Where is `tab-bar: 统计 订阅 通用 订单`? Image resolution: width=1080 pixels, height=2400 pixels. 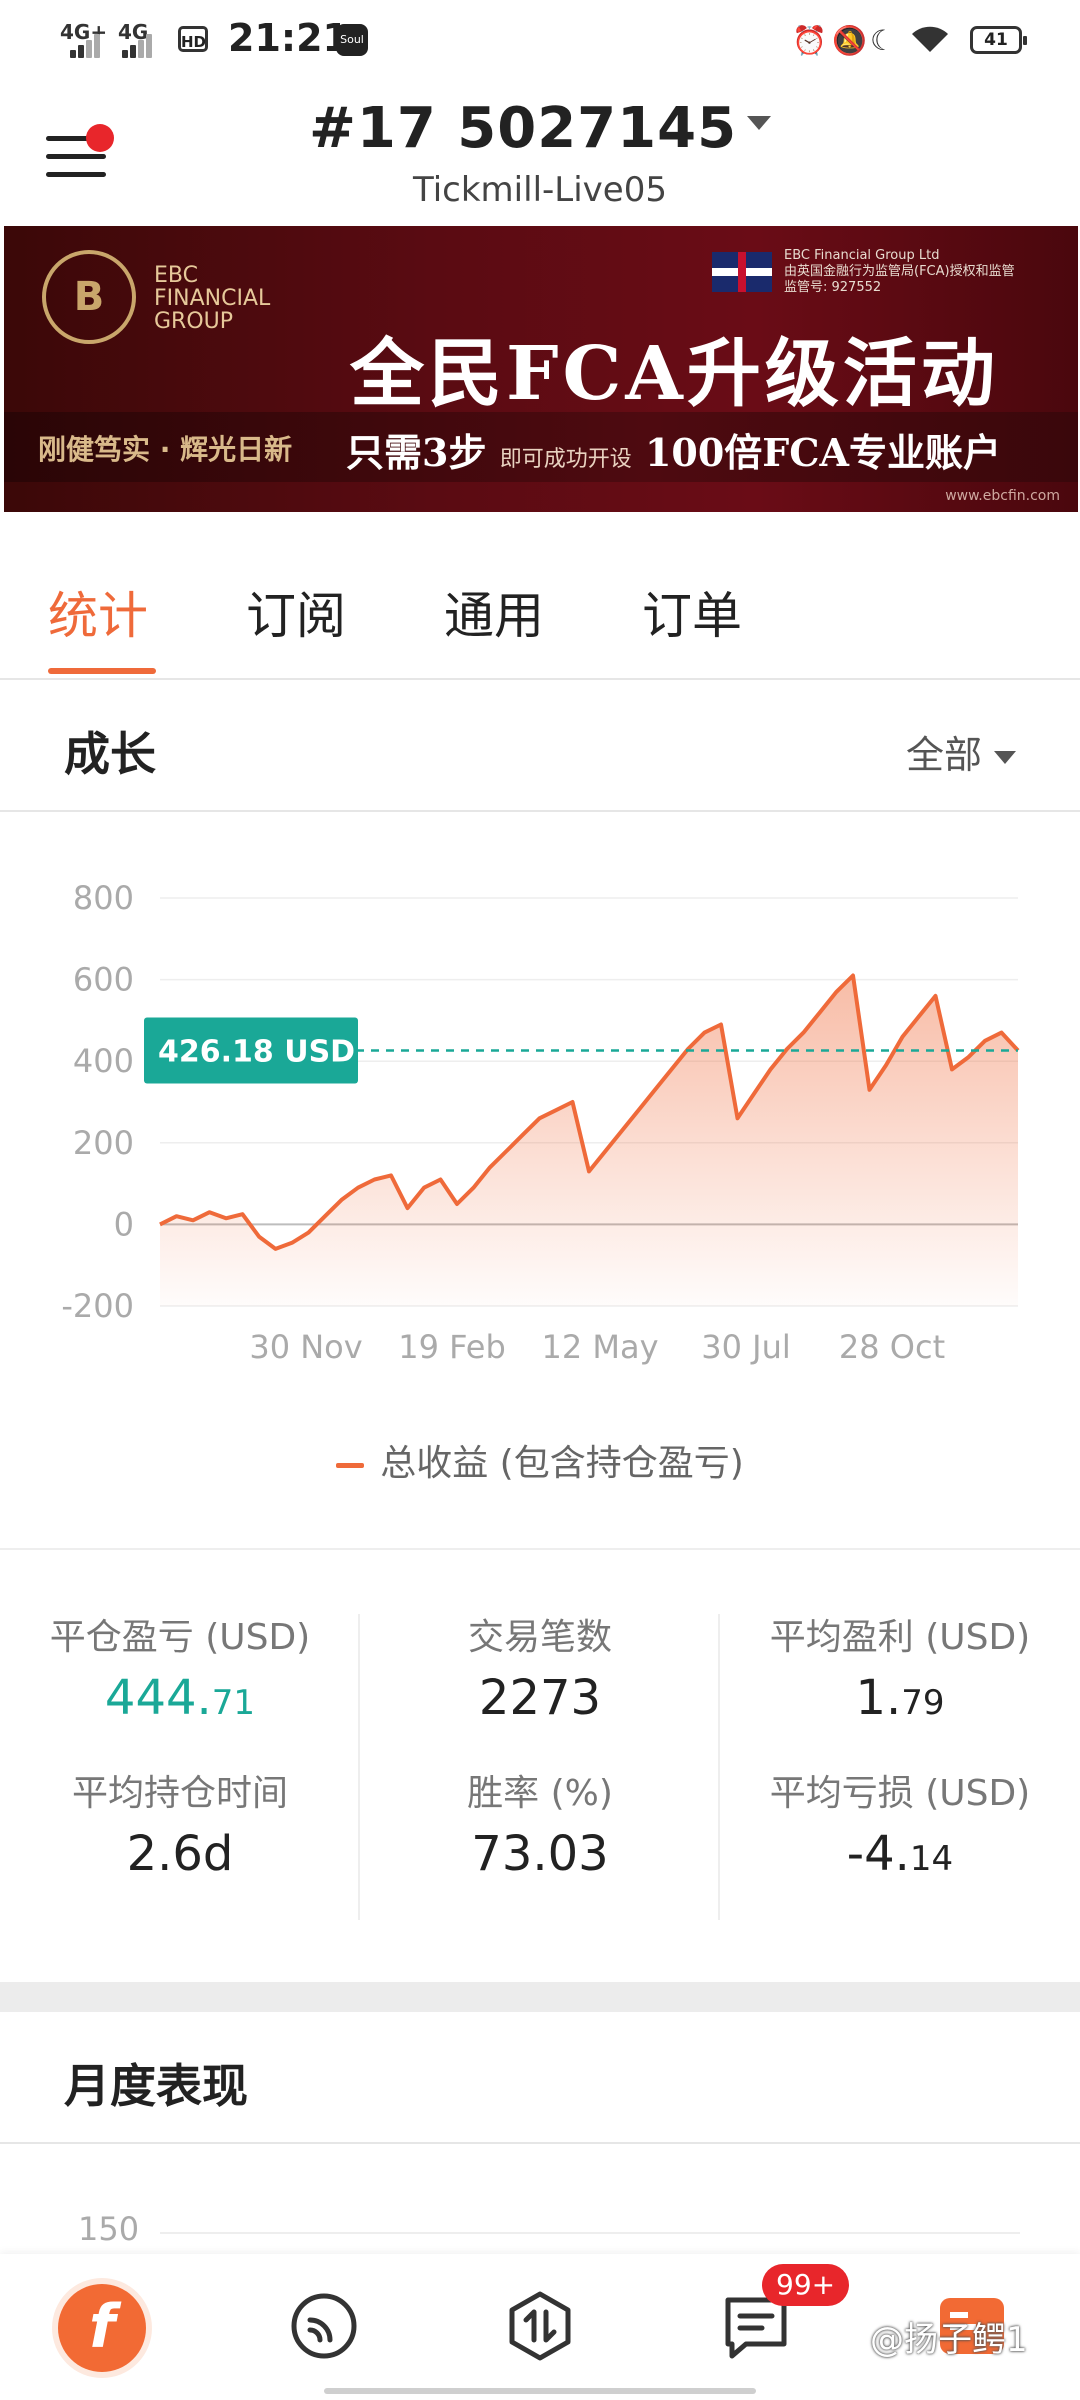 tab-bar: 统计 订阅 通用 订单 is located at coordinates (540, 596).